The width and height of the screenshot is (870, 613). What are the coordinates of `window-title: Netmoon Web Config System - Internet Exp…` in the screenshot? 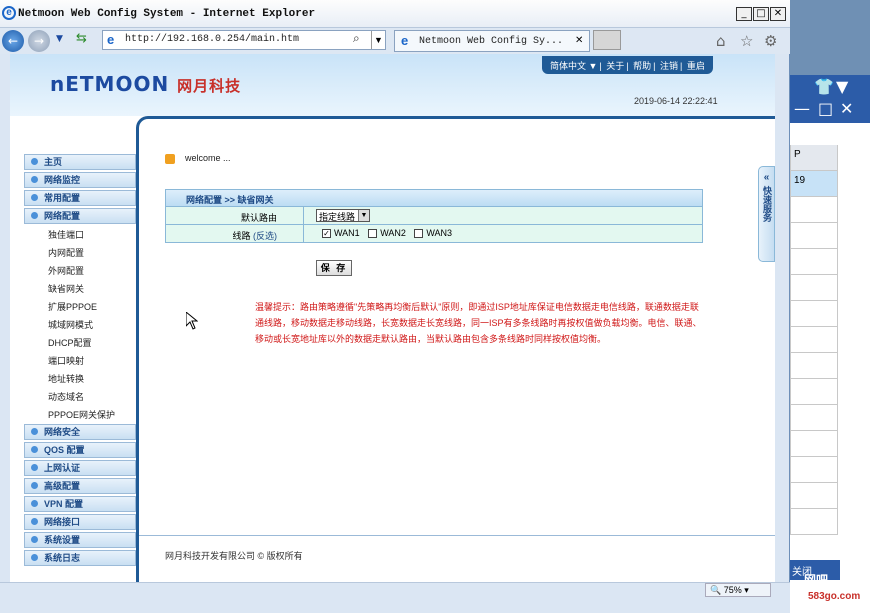 It's located at (167, 14).